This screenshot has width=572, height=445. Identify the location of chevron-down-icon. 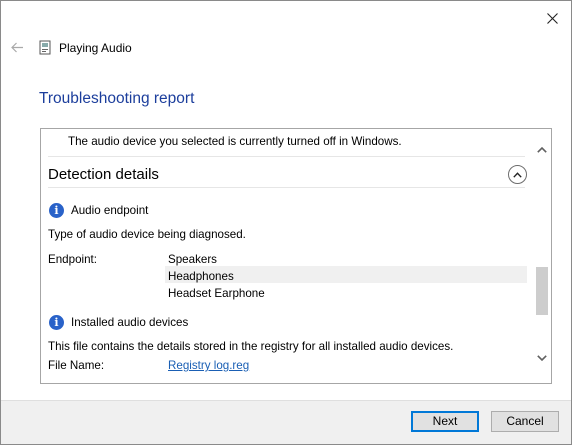
(542, 358).